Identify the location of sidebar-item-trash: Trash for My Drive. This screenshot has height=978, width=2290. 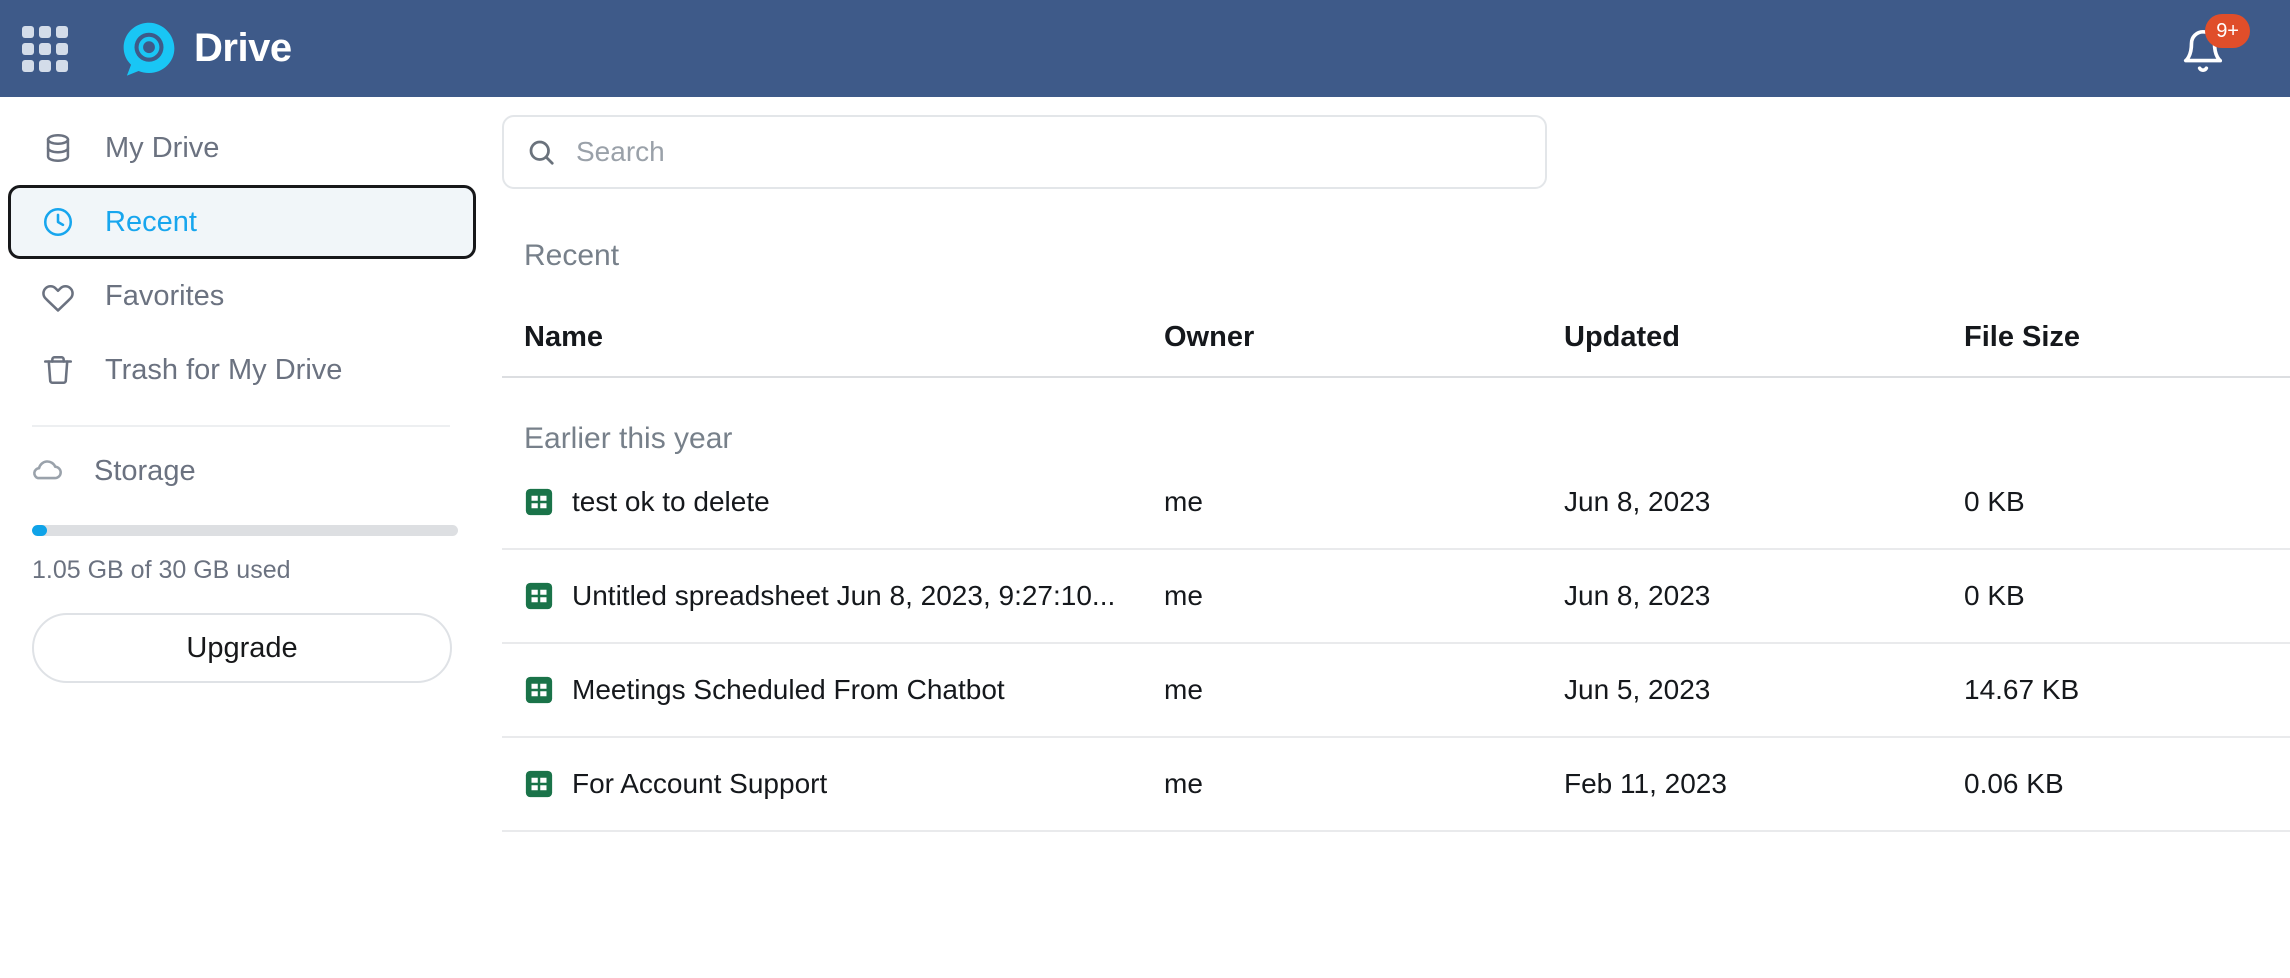
(242, 370).